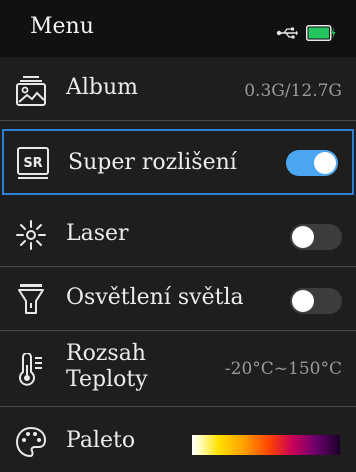 Image resolution: width=356 pixels, height=472 pixels. I want to click on light-toggle, so click(316, 301).